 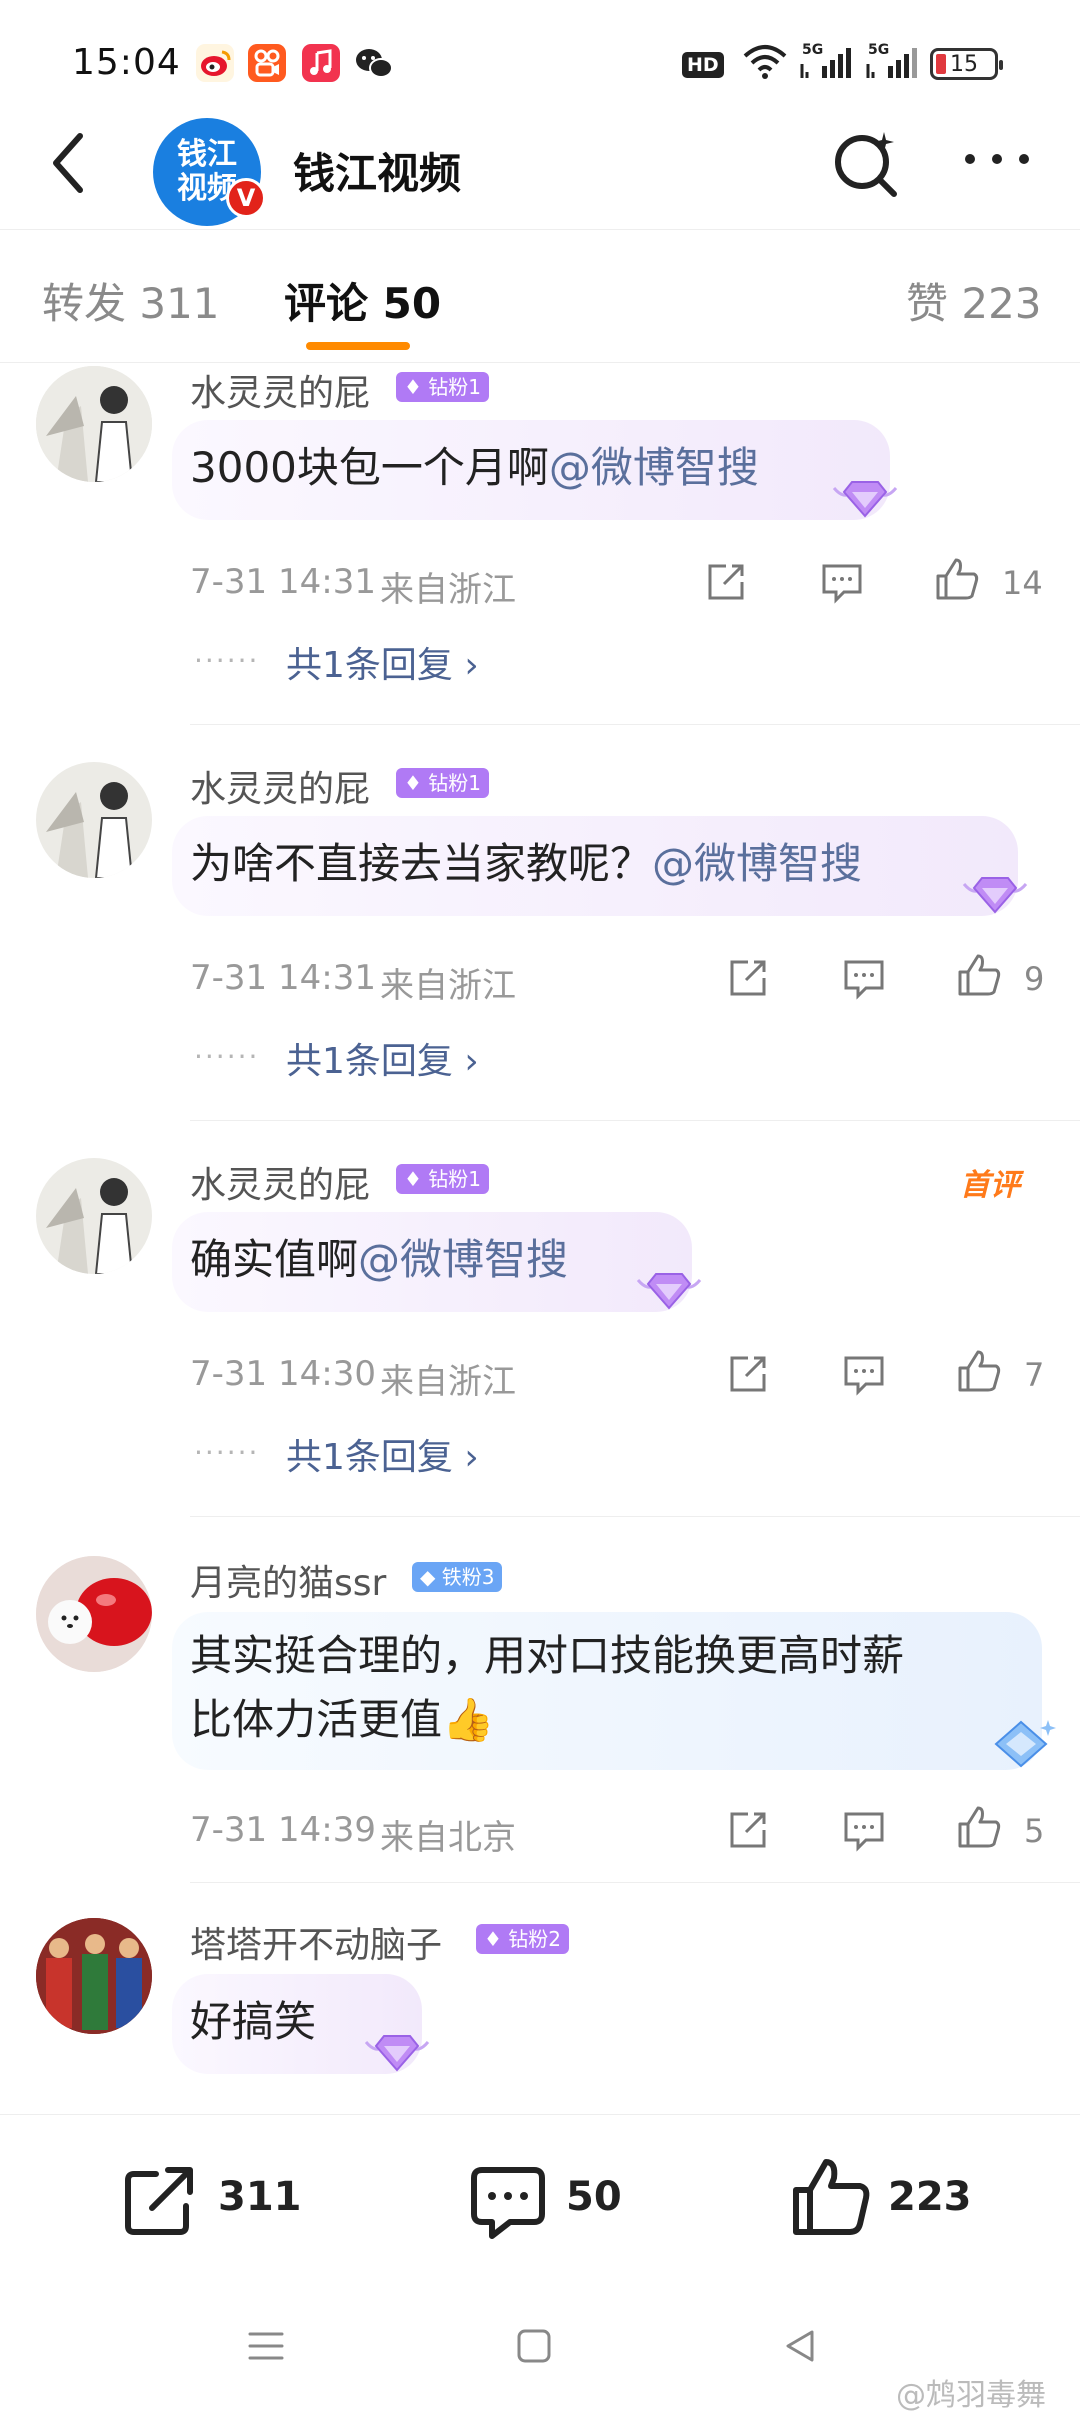 I want to click on comment-body: 3000块包一个月啊, so click(x=369, y=467).